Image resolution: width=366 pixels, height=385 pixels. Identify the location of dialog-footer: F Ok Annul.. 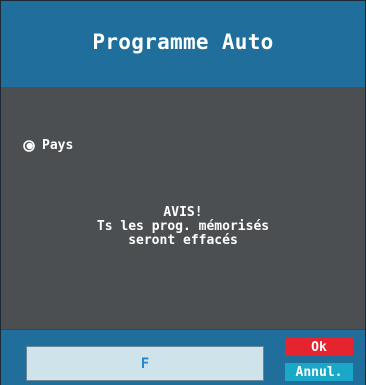
(183, 357).